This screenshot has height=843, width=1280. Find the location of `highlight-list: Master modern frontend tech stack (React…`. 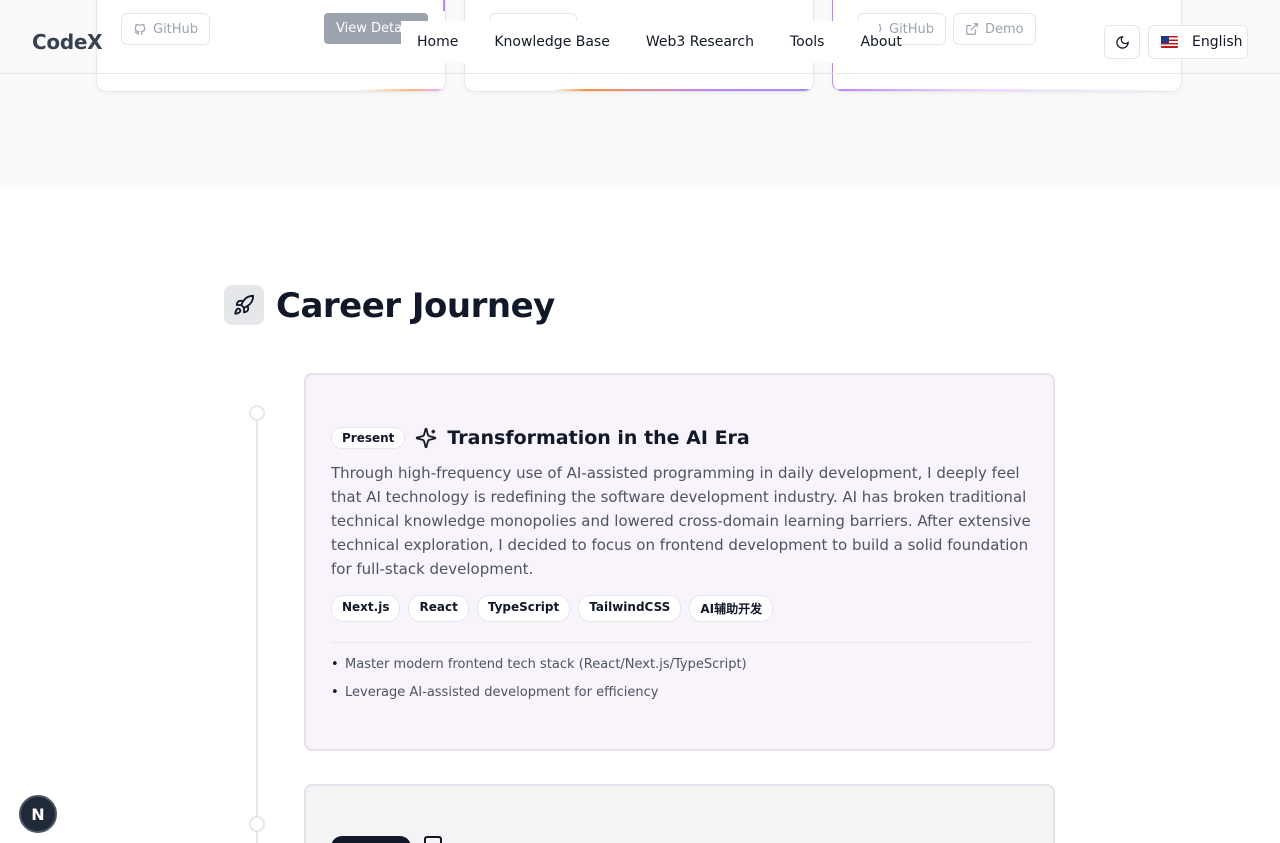

highlight-list: Master modern frontend tech stack (React… is located at coordinates (539, 679).